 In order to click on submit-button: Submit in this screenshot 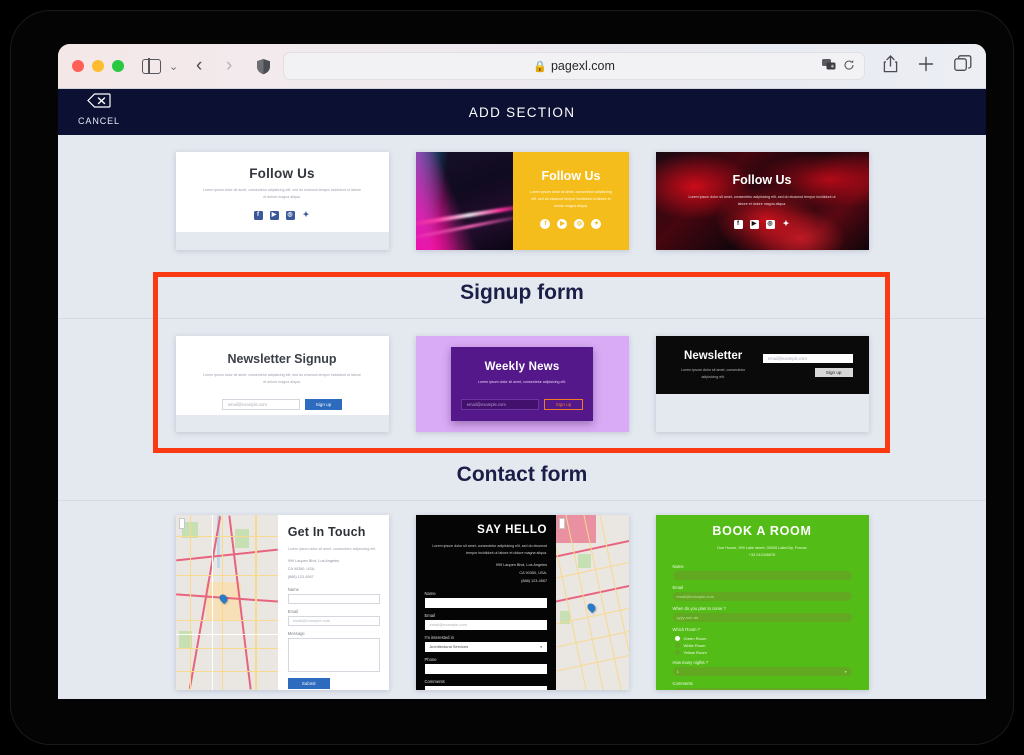, I will do `click(308, 683)`.